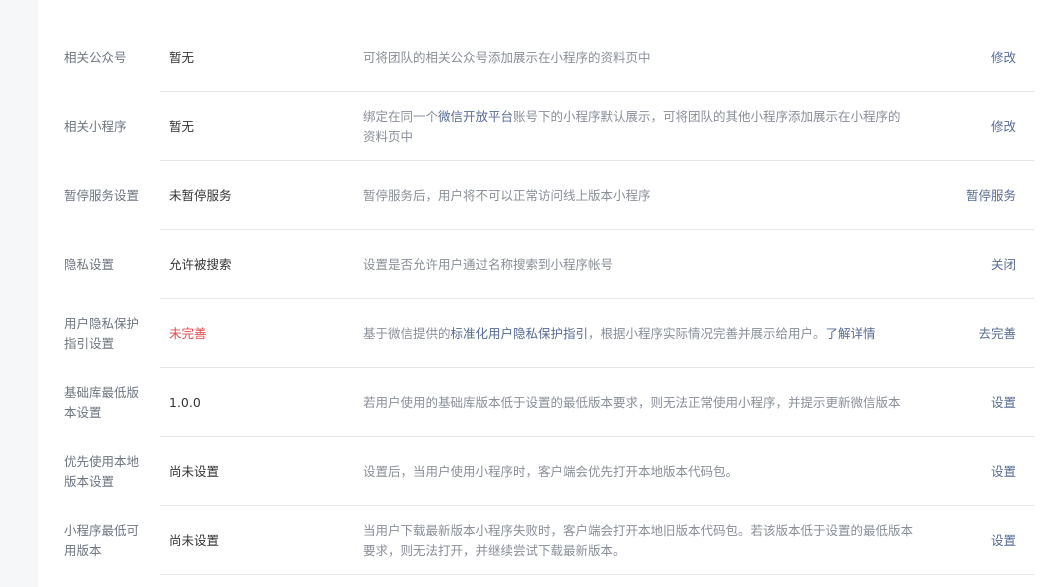 This screenshot has width=1055, height=587. What do you see at coordinates (1003, 541) in the screenshot?
I see `set-min-available-version-button: 设置` at bounding box center [1003, 541].